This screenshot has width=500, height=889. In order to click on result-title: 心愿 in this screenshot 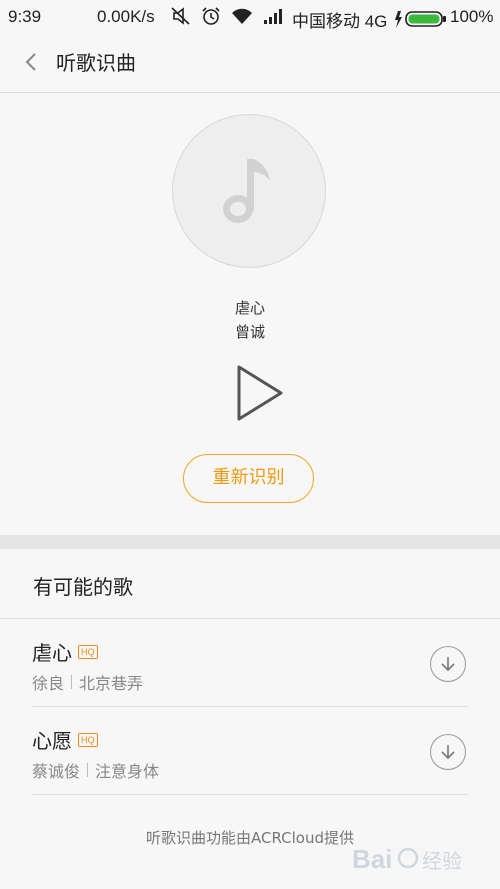, I will do `click(52, 741)`.